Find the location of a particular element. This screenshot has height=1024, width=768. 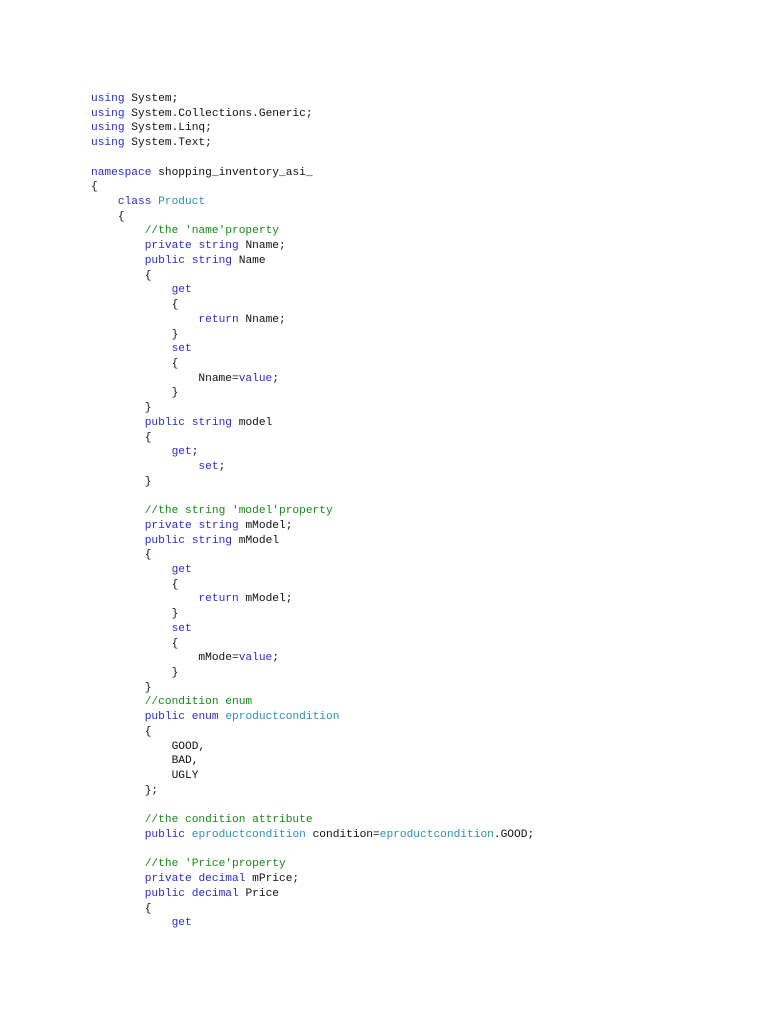

code-comment: //the condition attribute is located at coordinates (228, 820).